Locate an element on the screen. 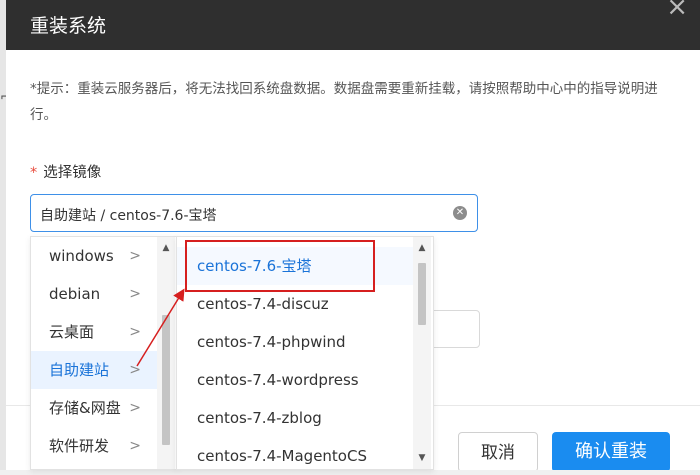  selected-image-value: 自助建站 / centos-7.6-宝塔 is located at coordinates (128, 216).